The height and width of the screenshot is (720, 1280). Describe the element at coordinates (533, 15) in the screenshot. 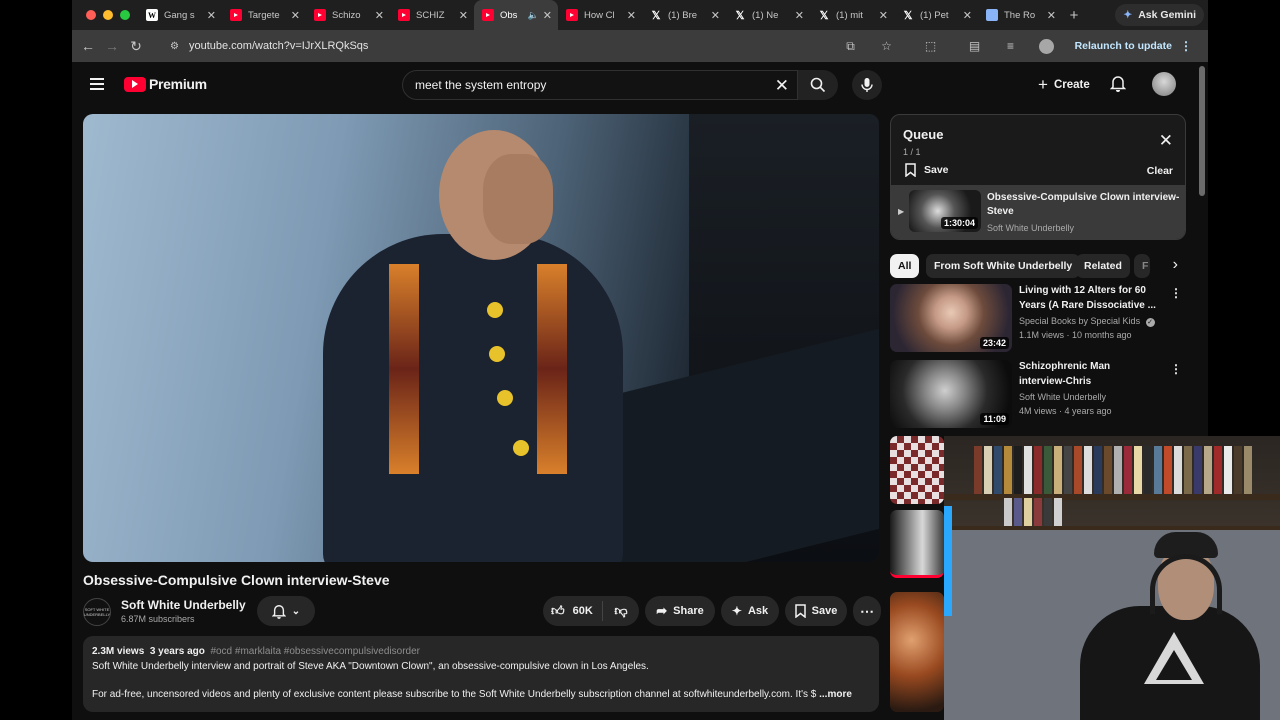

I see `speaker-icon: 🔈` at that location.